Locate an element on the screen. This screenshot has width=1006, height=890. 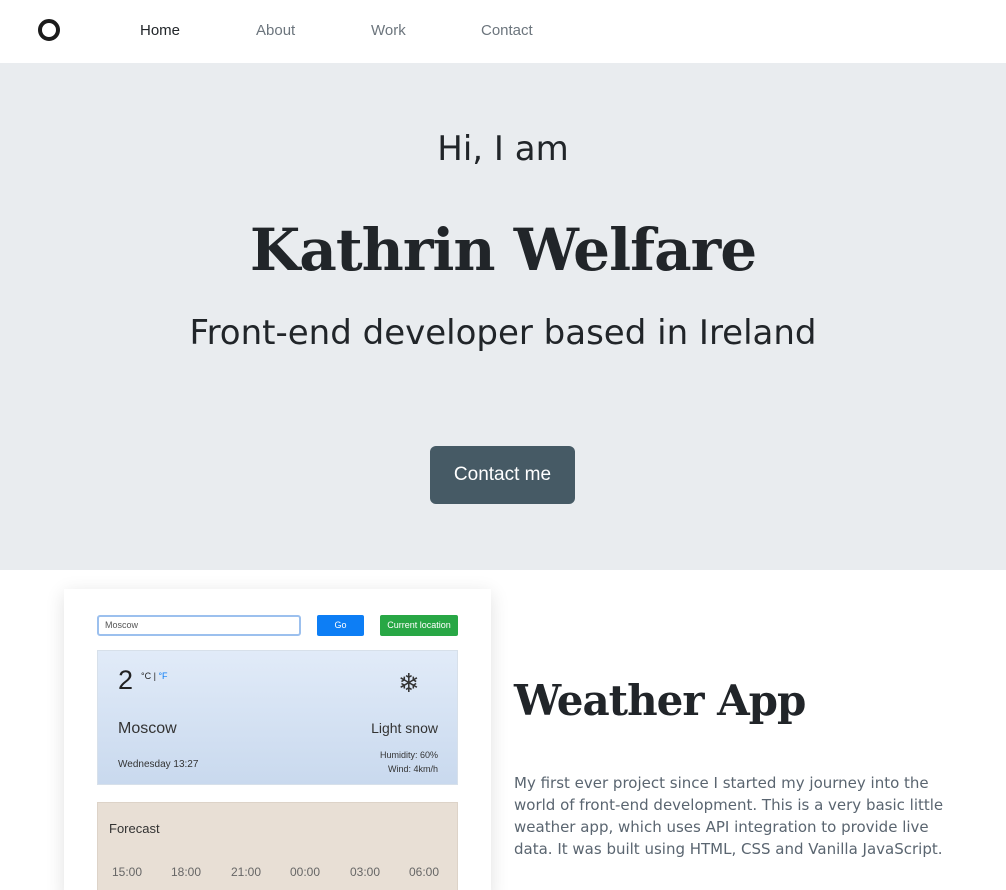
weather-datetime: Wednesday 13:27 is located at coordinates (158, 764).